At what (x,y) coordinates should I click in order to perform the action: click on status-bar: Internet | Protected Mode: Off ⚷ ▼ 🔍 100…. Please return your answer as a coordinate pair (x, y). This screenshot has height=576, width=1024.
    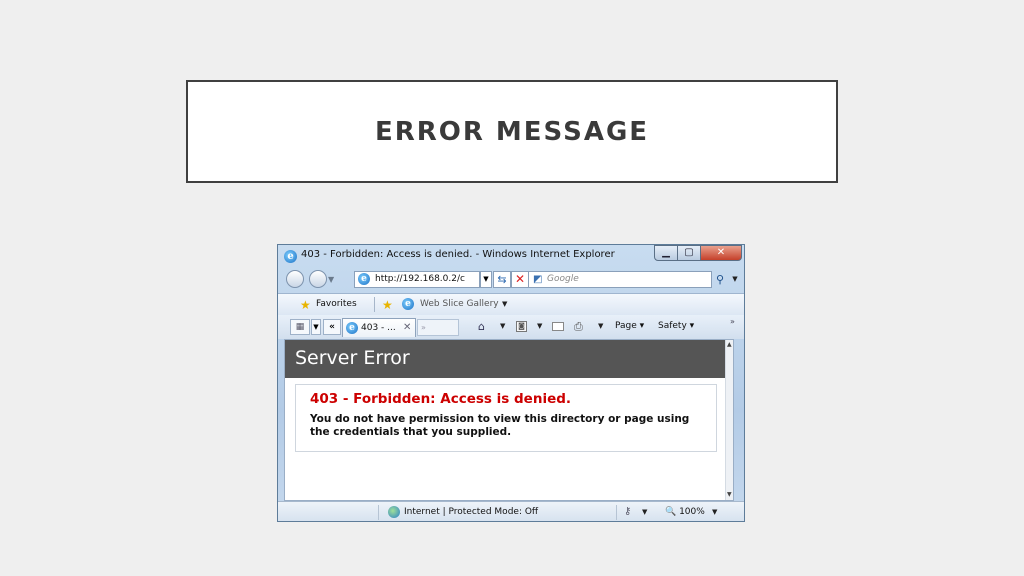
    Looking at the image, I should click on (511, 511).